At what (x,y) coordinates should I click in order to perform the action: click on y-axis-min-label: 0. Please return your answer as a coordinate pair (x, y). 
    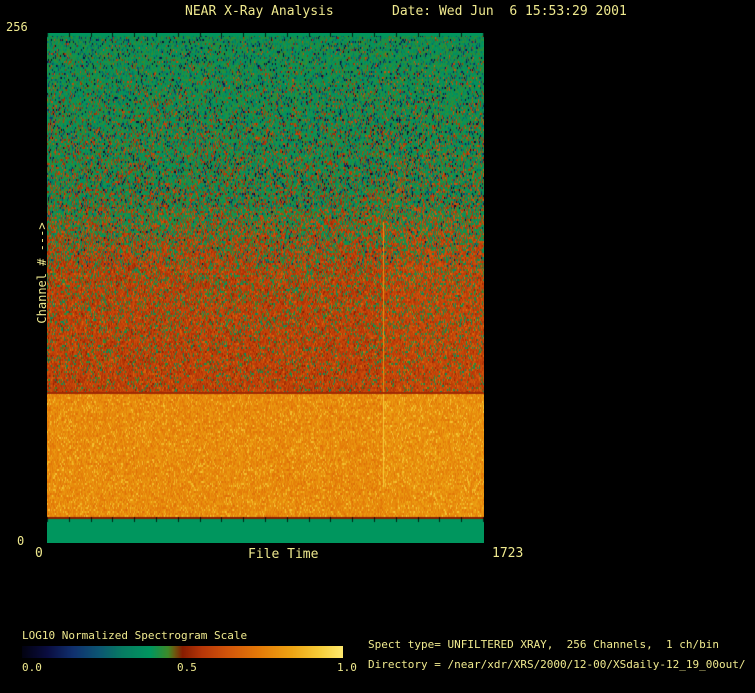
    Looking at the image, I should click on (21, 541).